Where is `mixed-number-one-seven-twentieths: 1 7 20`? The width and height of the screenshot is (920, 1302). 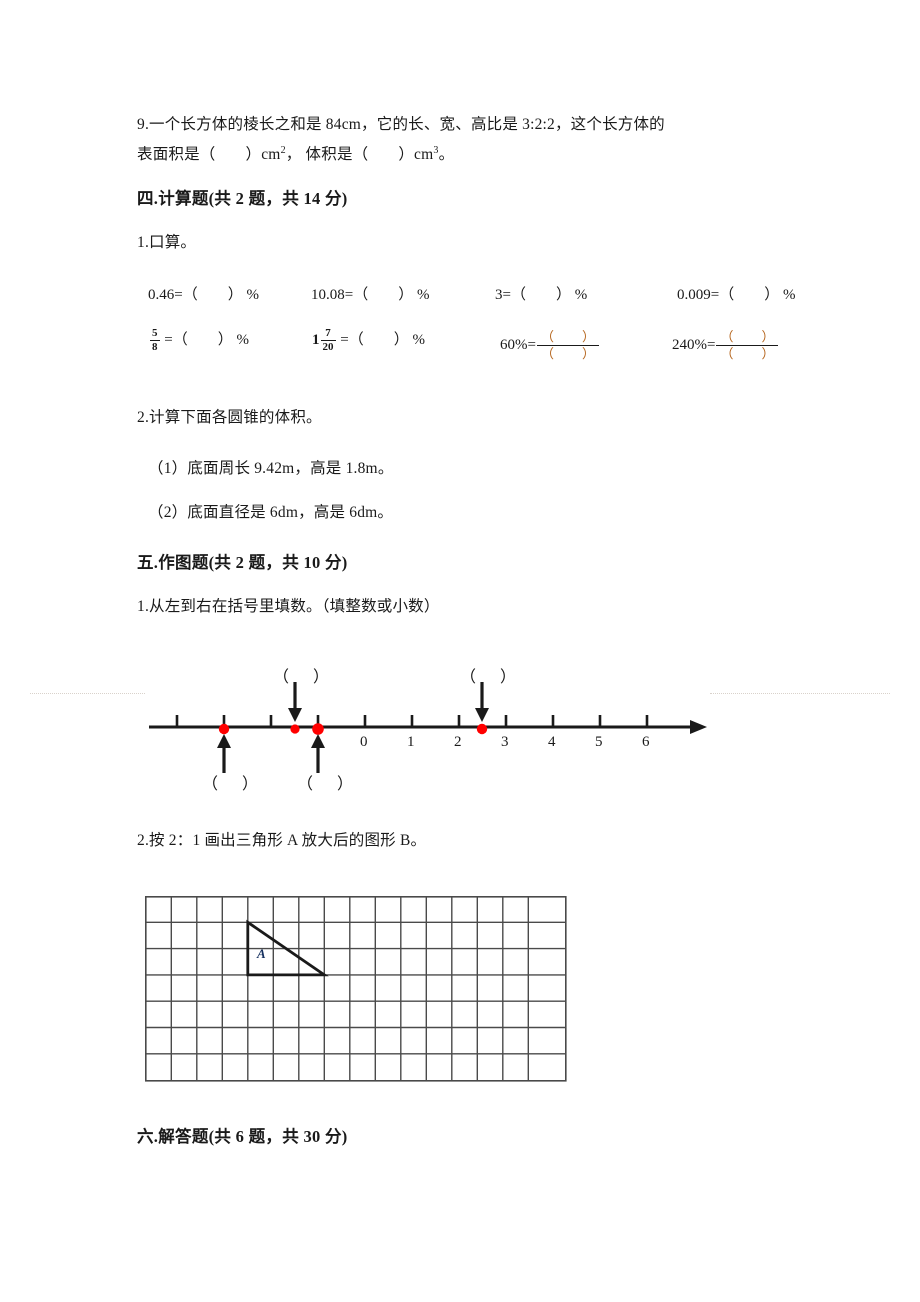 mixed-number-one-seven-twentieths: 1 7 20 is located at coordinates (324, 340).